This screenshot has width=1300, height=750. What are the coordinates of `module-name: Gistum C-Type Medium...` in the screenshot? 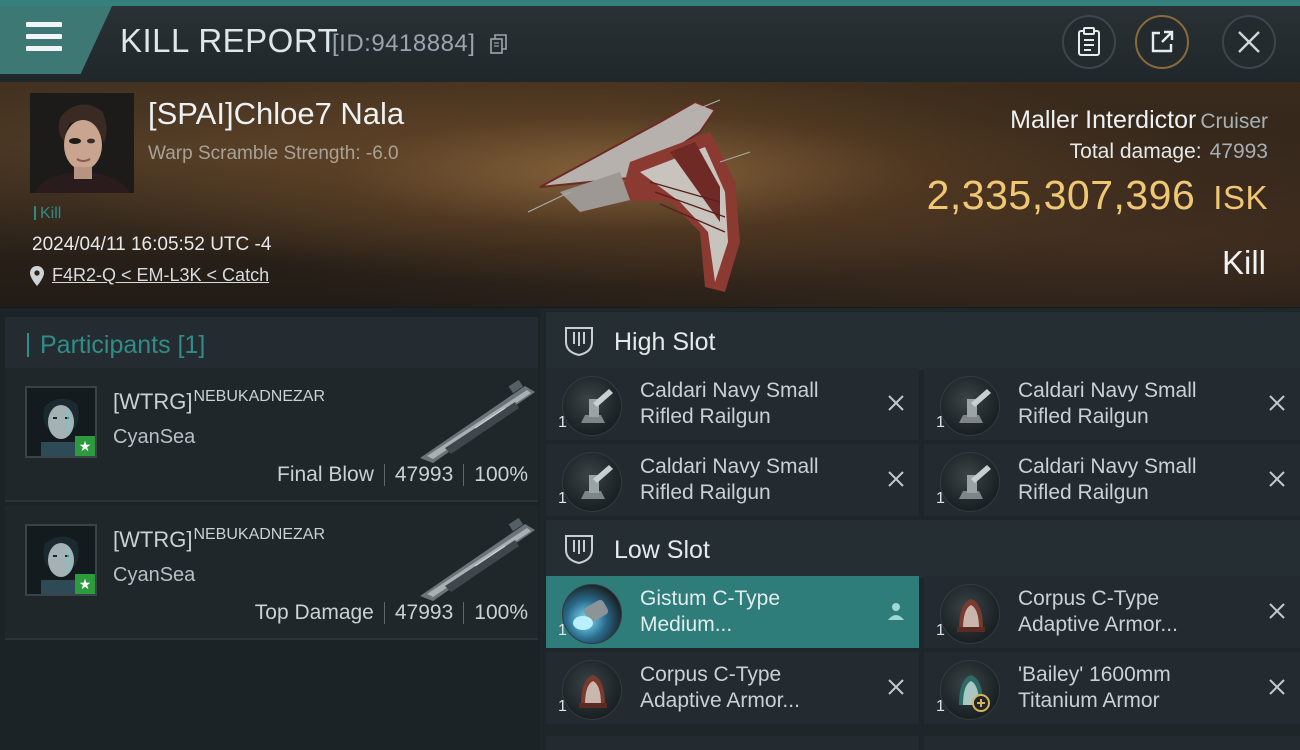 It's located at (710, 611).